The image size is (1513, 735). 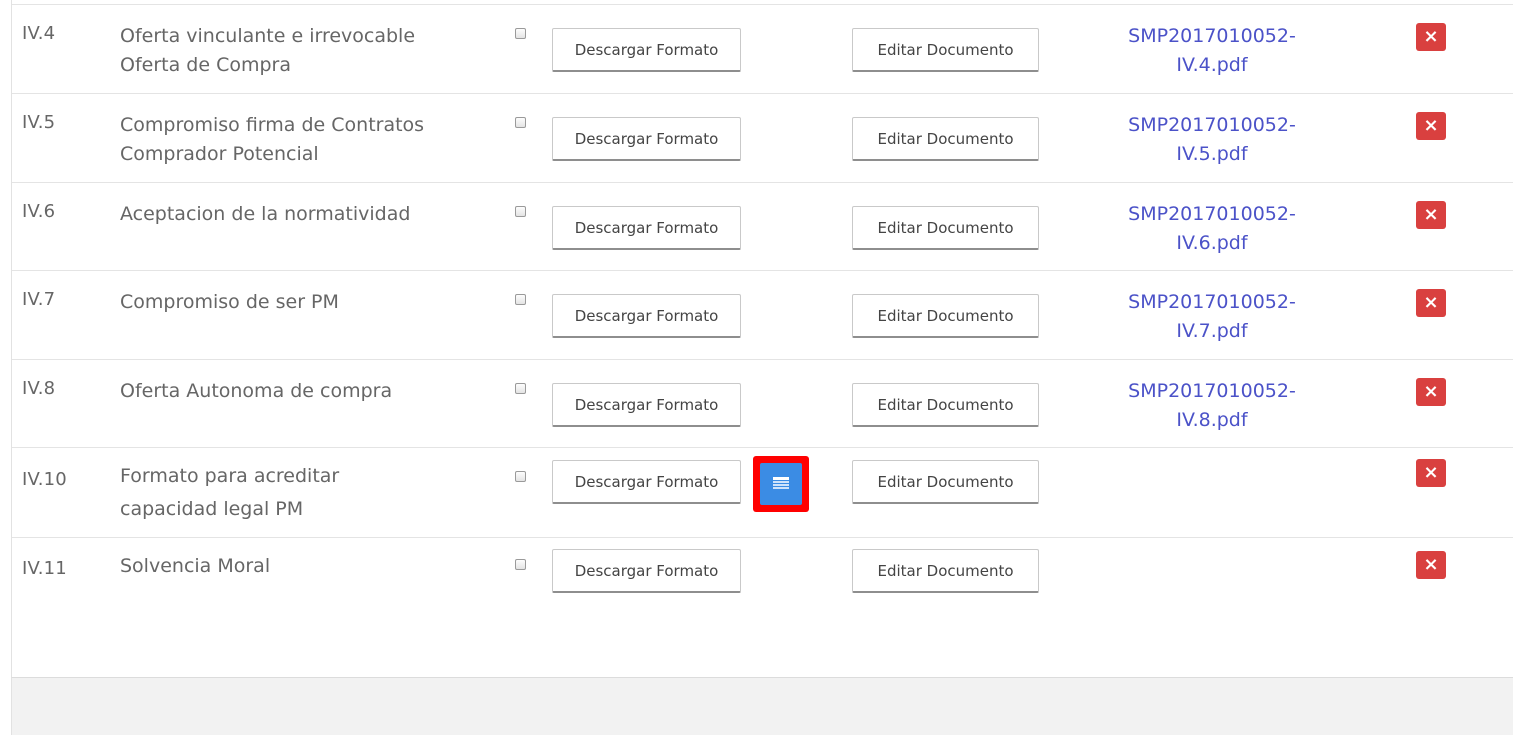 I want to click on file-link-line: IV.6.pdf, so click(x=1212, y=243).